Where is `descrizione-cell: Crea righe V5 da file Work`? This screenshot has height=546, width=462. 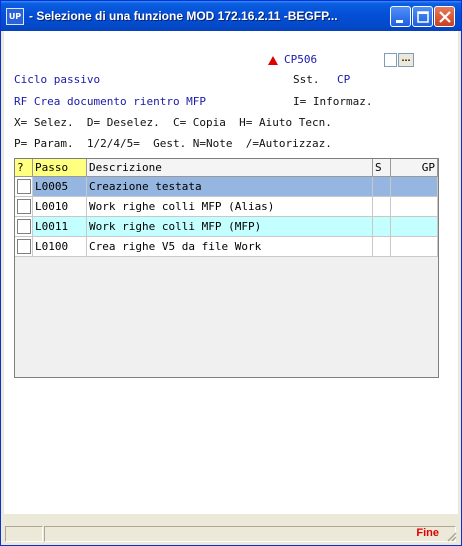
descrizione-cell: Crea righe V5 da file Work is located at coordinates (230, 247).